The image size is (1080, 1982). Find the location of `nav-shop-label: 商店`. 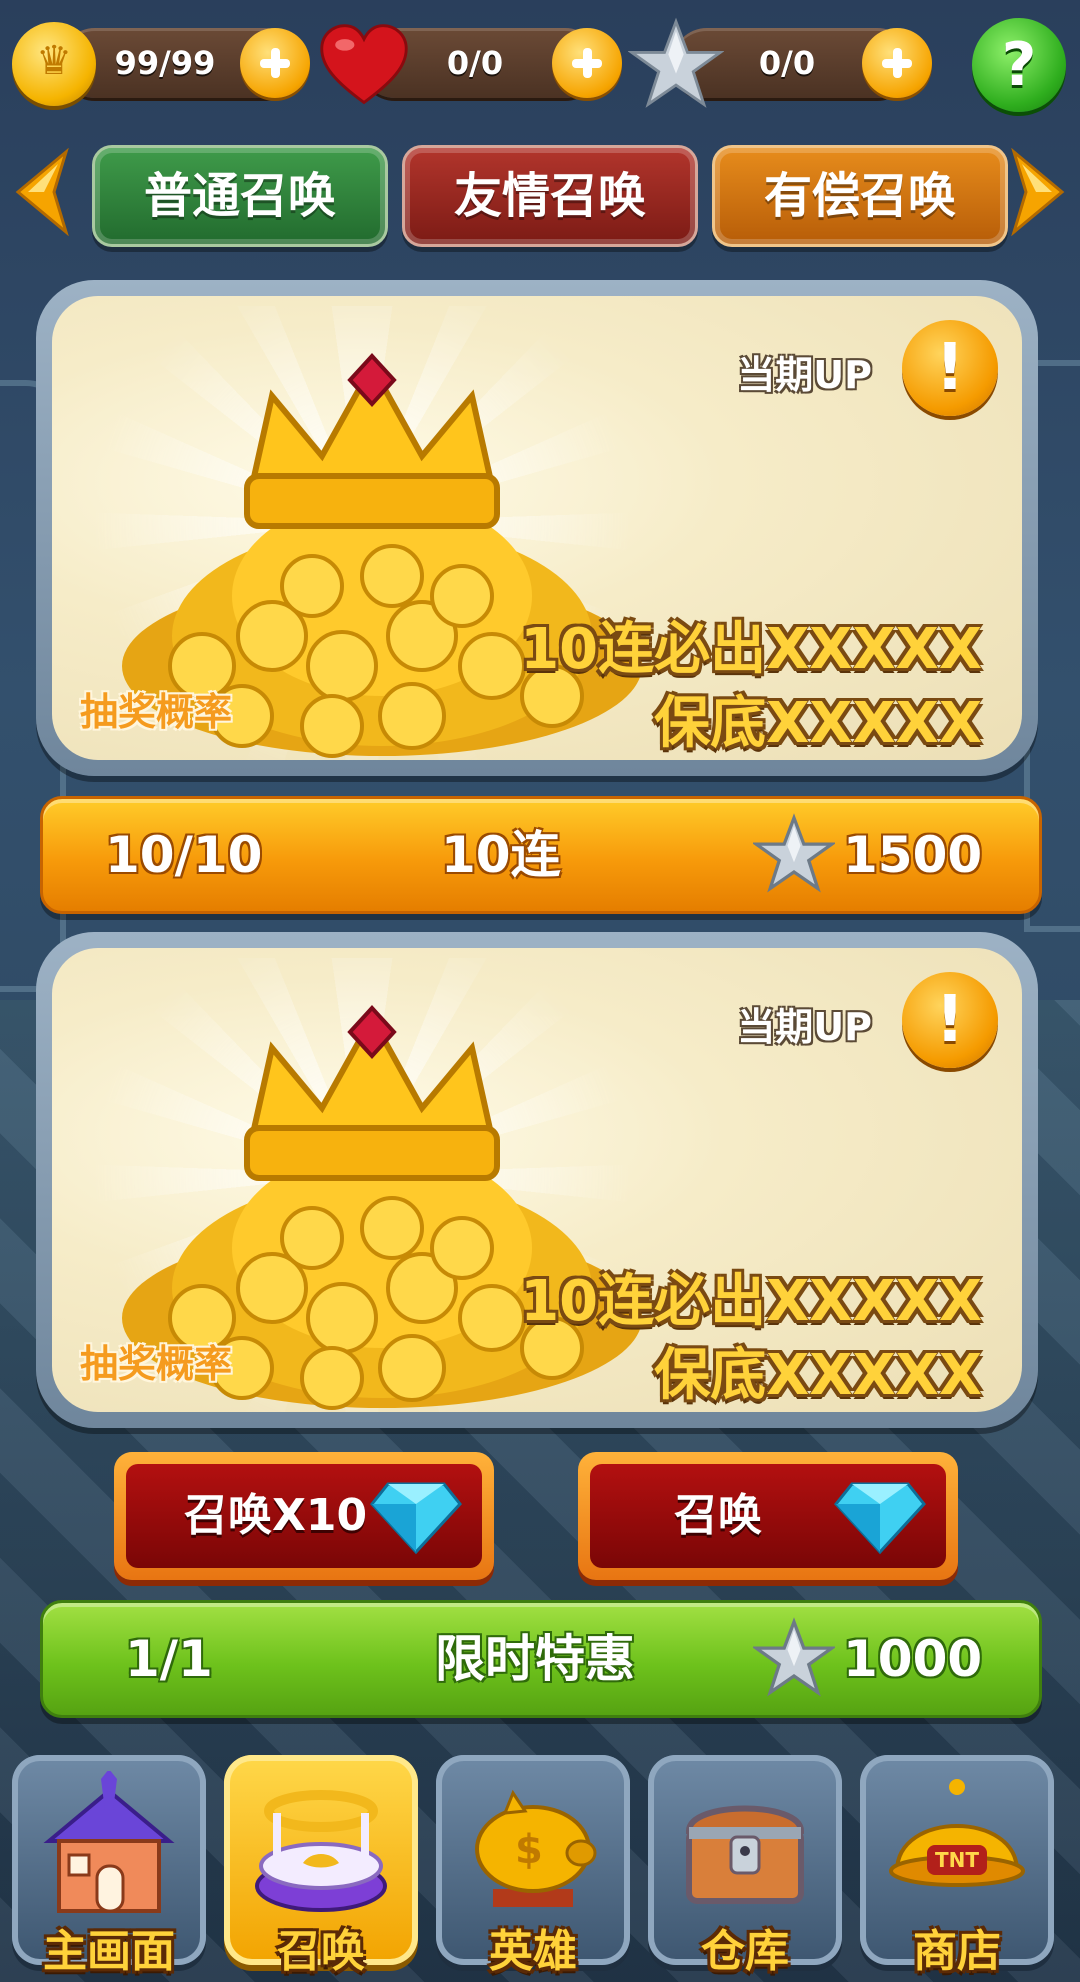

nav-shop-label: 商店 is located at coordinates (957, 1951).